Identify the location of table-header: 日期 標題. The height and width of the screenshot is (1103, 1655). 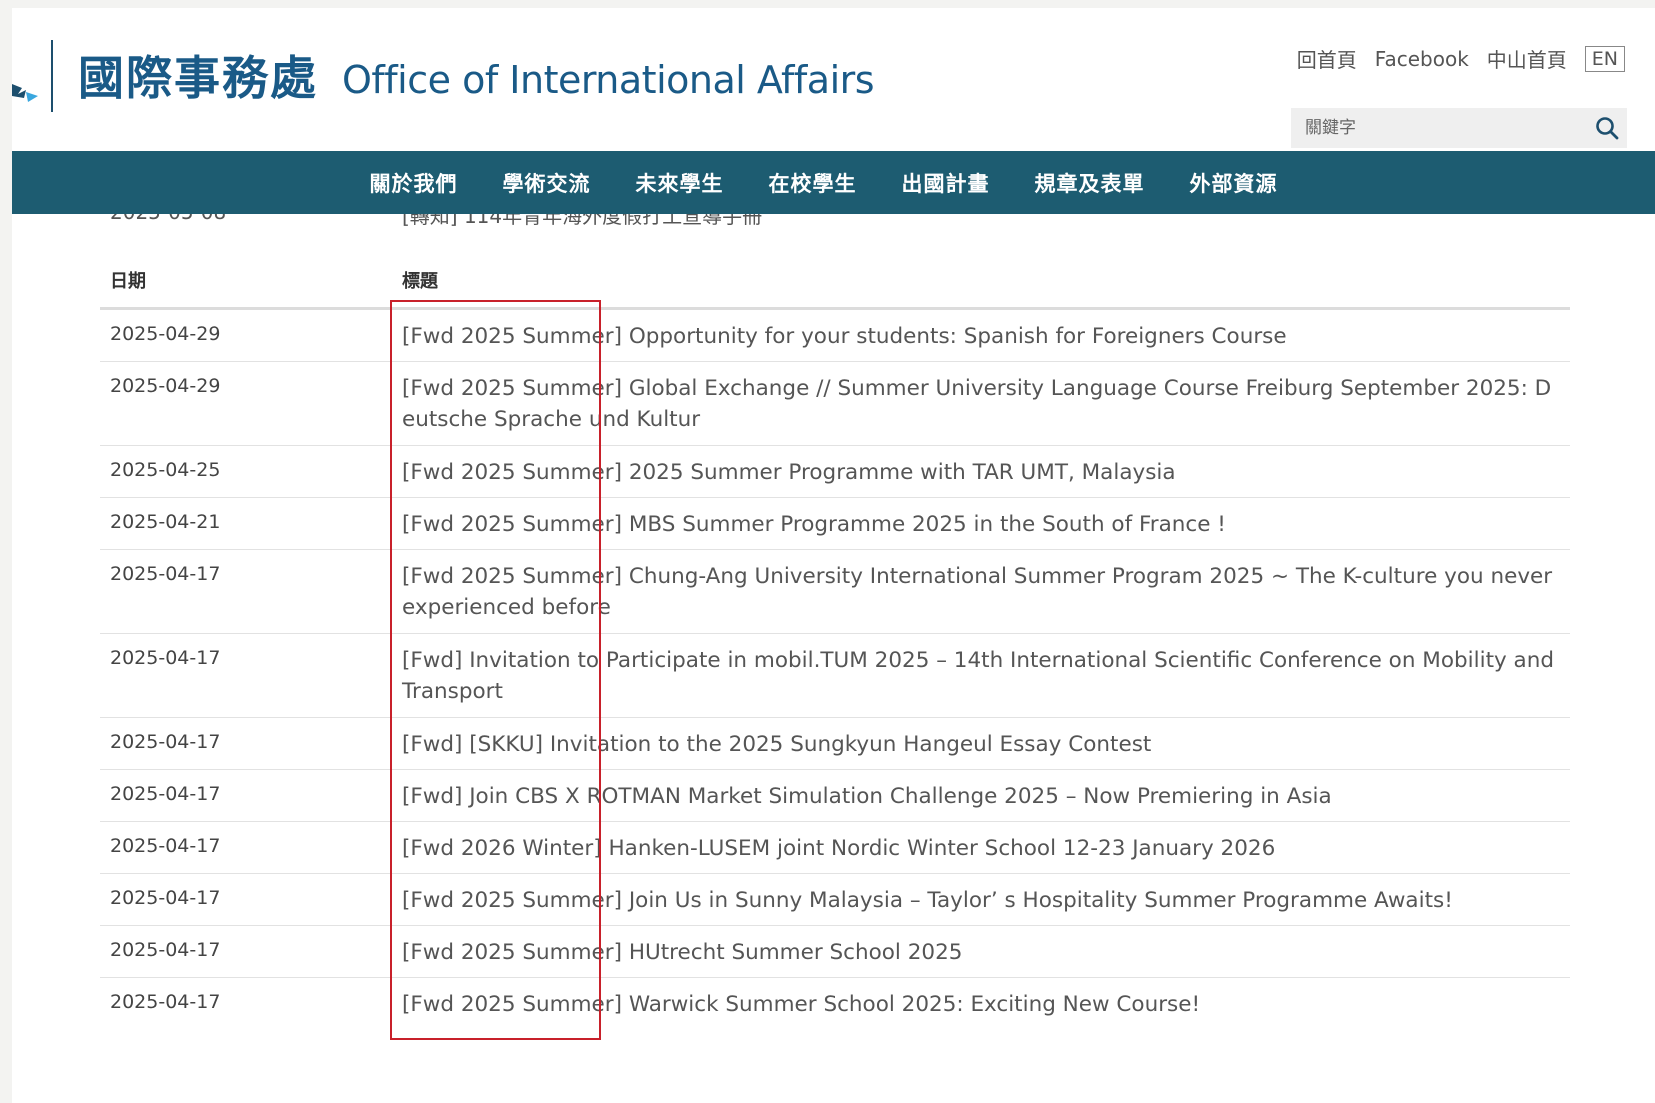
(835, 286).